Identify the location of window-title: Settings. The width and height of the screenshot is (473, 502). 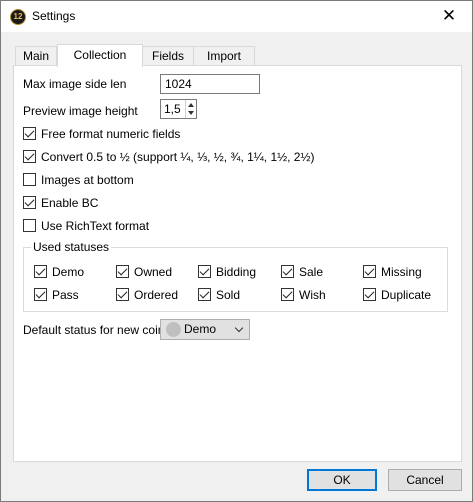
(54, 16).